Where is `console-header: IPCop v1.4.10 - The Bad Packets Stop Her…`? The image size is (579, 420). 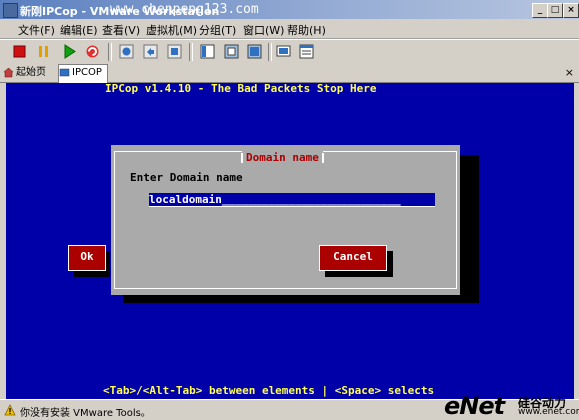
console-header: IPCop v1.4.10 - The Bad Packets Stop Her… is located at coordinates (241, 89).